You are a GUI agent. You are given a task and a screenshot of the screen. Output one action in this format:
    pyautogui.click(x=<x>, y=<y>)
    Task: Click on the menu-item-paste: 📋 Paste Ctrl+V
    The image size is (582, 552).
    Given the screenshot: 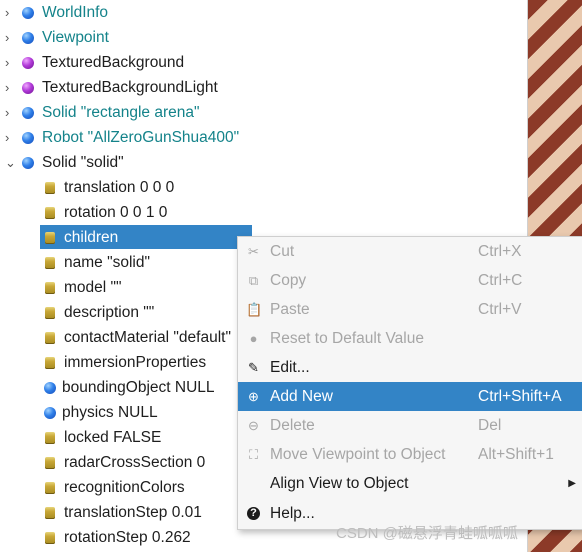 What is the action you would take?
    pyautogui.click(x=410, y=309)
    